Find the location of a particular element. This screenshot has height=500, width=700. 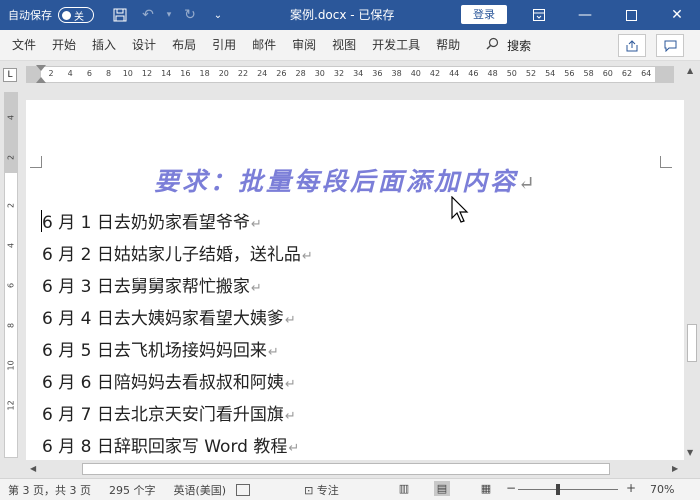

ruler-right-margin is located at coordinates (664, 74).